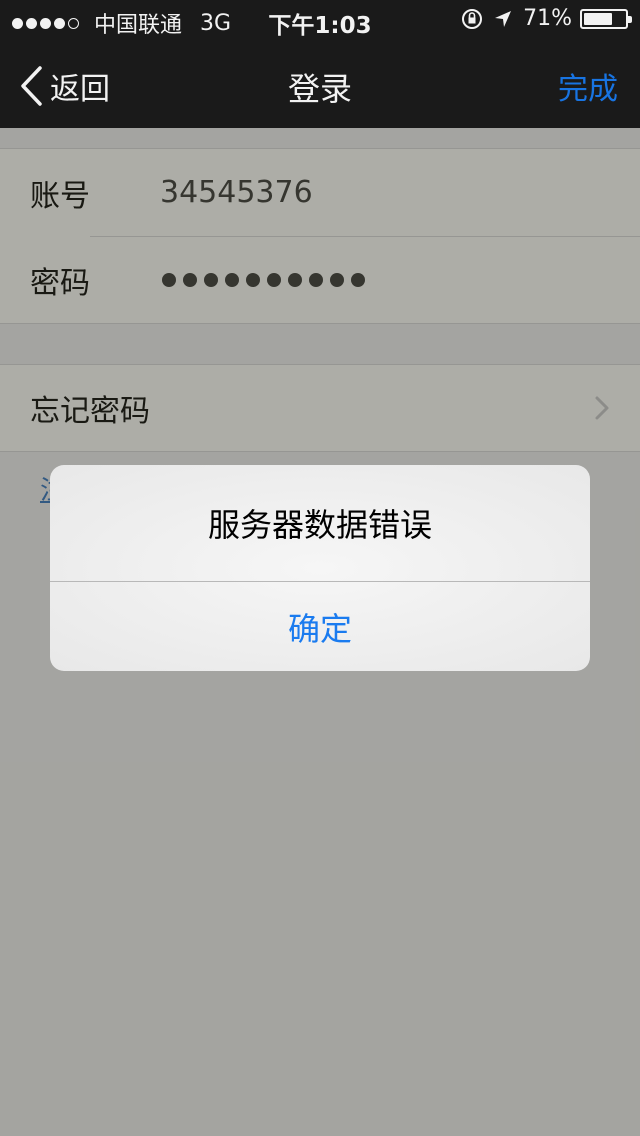  I want to click on battery-percent: 71%, so click(547, 18).